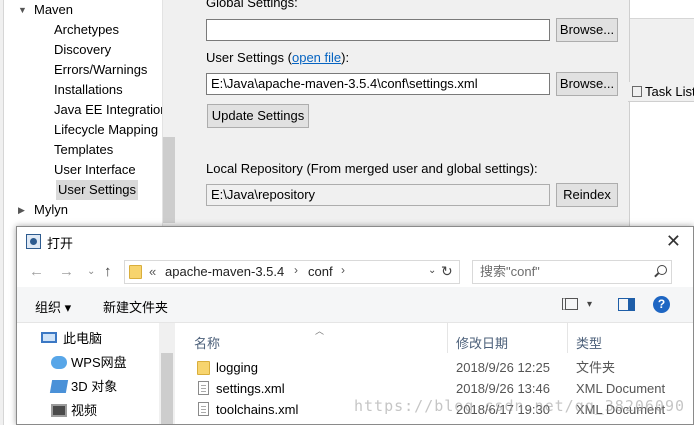 This screenshot has height=425, width=694. What do you see at coordinates (503, 367) in the screenshot?
I see `file-date: 2018/9/26 12:25` at bounding box center [503, 367].